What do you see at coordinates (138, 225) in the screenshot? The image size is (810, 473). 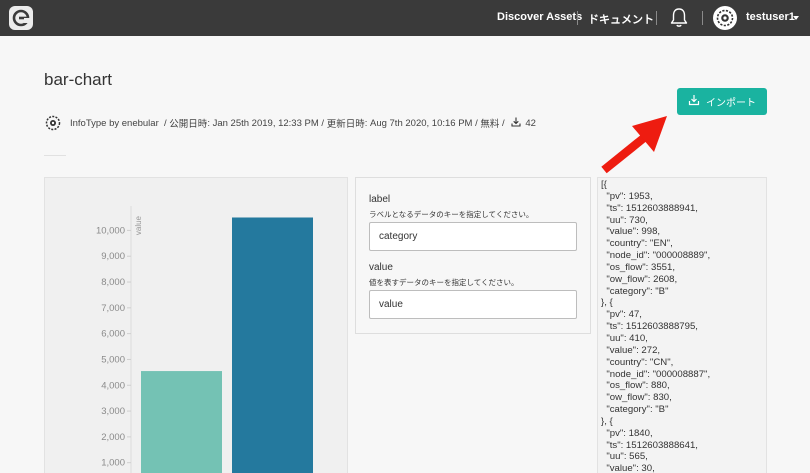 I see `y-axis-label: value` at bounding box center [138, 225].